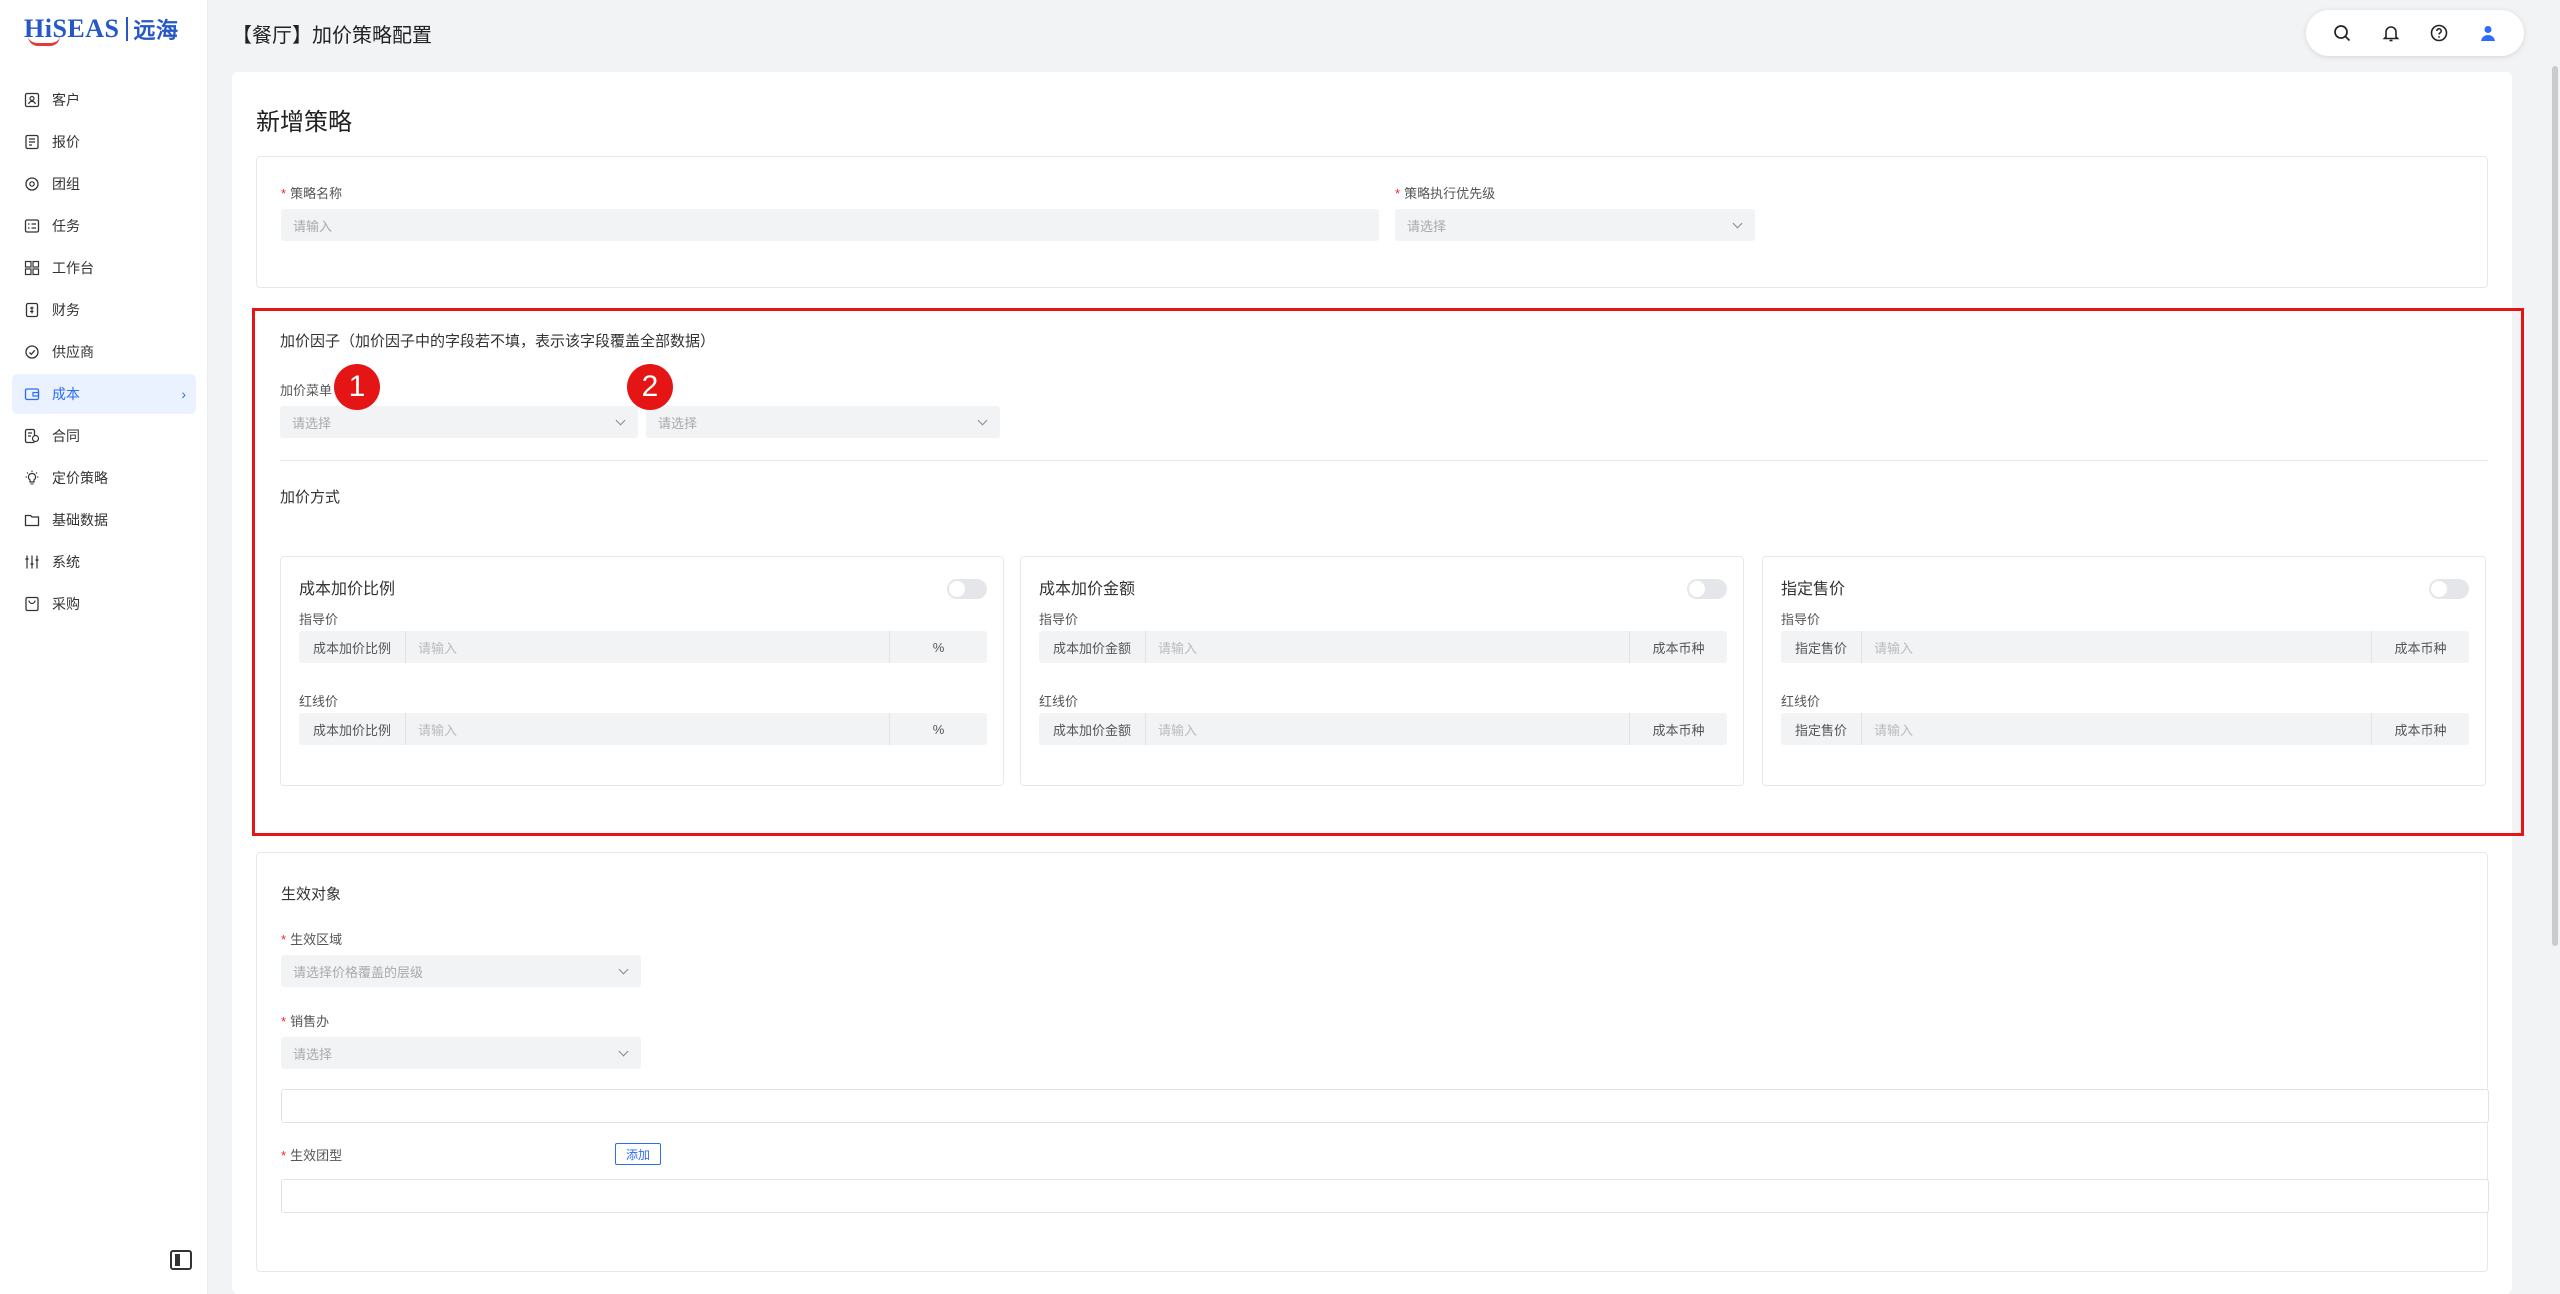 This screenshot has width=2560, height=1294. What do you see at coordinates (311, 894) in the screenshot?
I see `target-title: 生效对象` at bounding box center [311, 894].